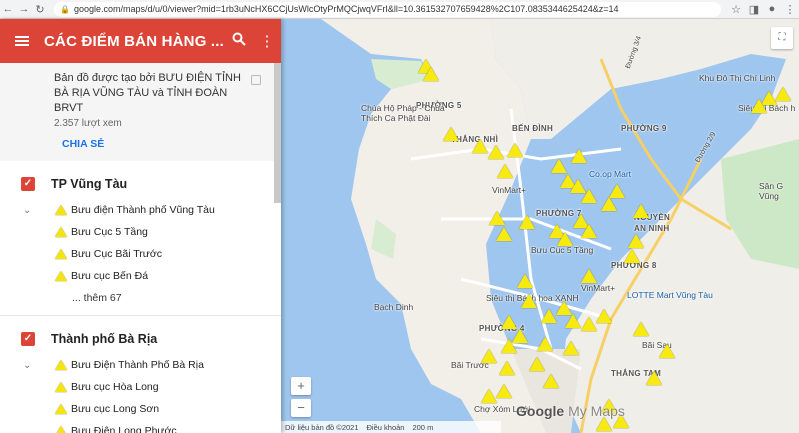  Describe the element at coordinates (22, 41) in the screenshot. I see `hamburger-menu-icon` at that location.